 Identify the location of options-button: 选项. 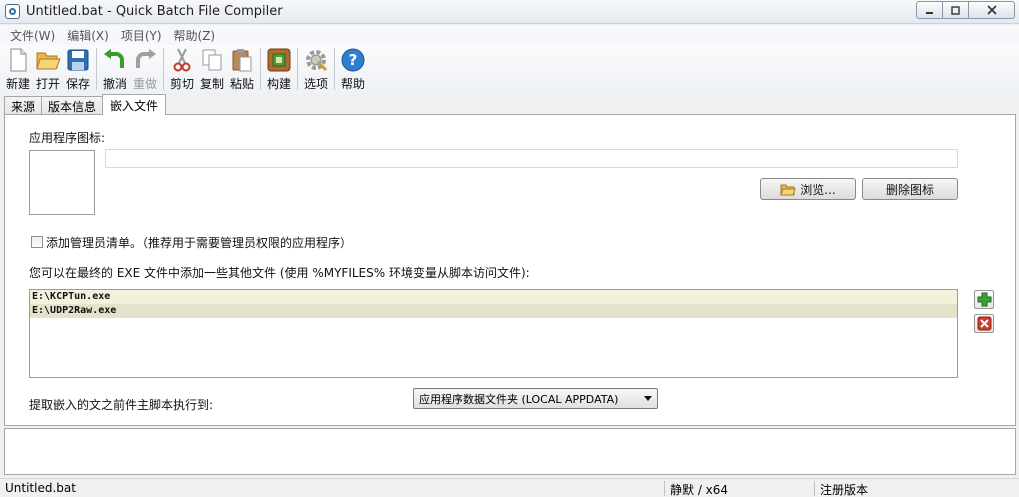
(316, 70).